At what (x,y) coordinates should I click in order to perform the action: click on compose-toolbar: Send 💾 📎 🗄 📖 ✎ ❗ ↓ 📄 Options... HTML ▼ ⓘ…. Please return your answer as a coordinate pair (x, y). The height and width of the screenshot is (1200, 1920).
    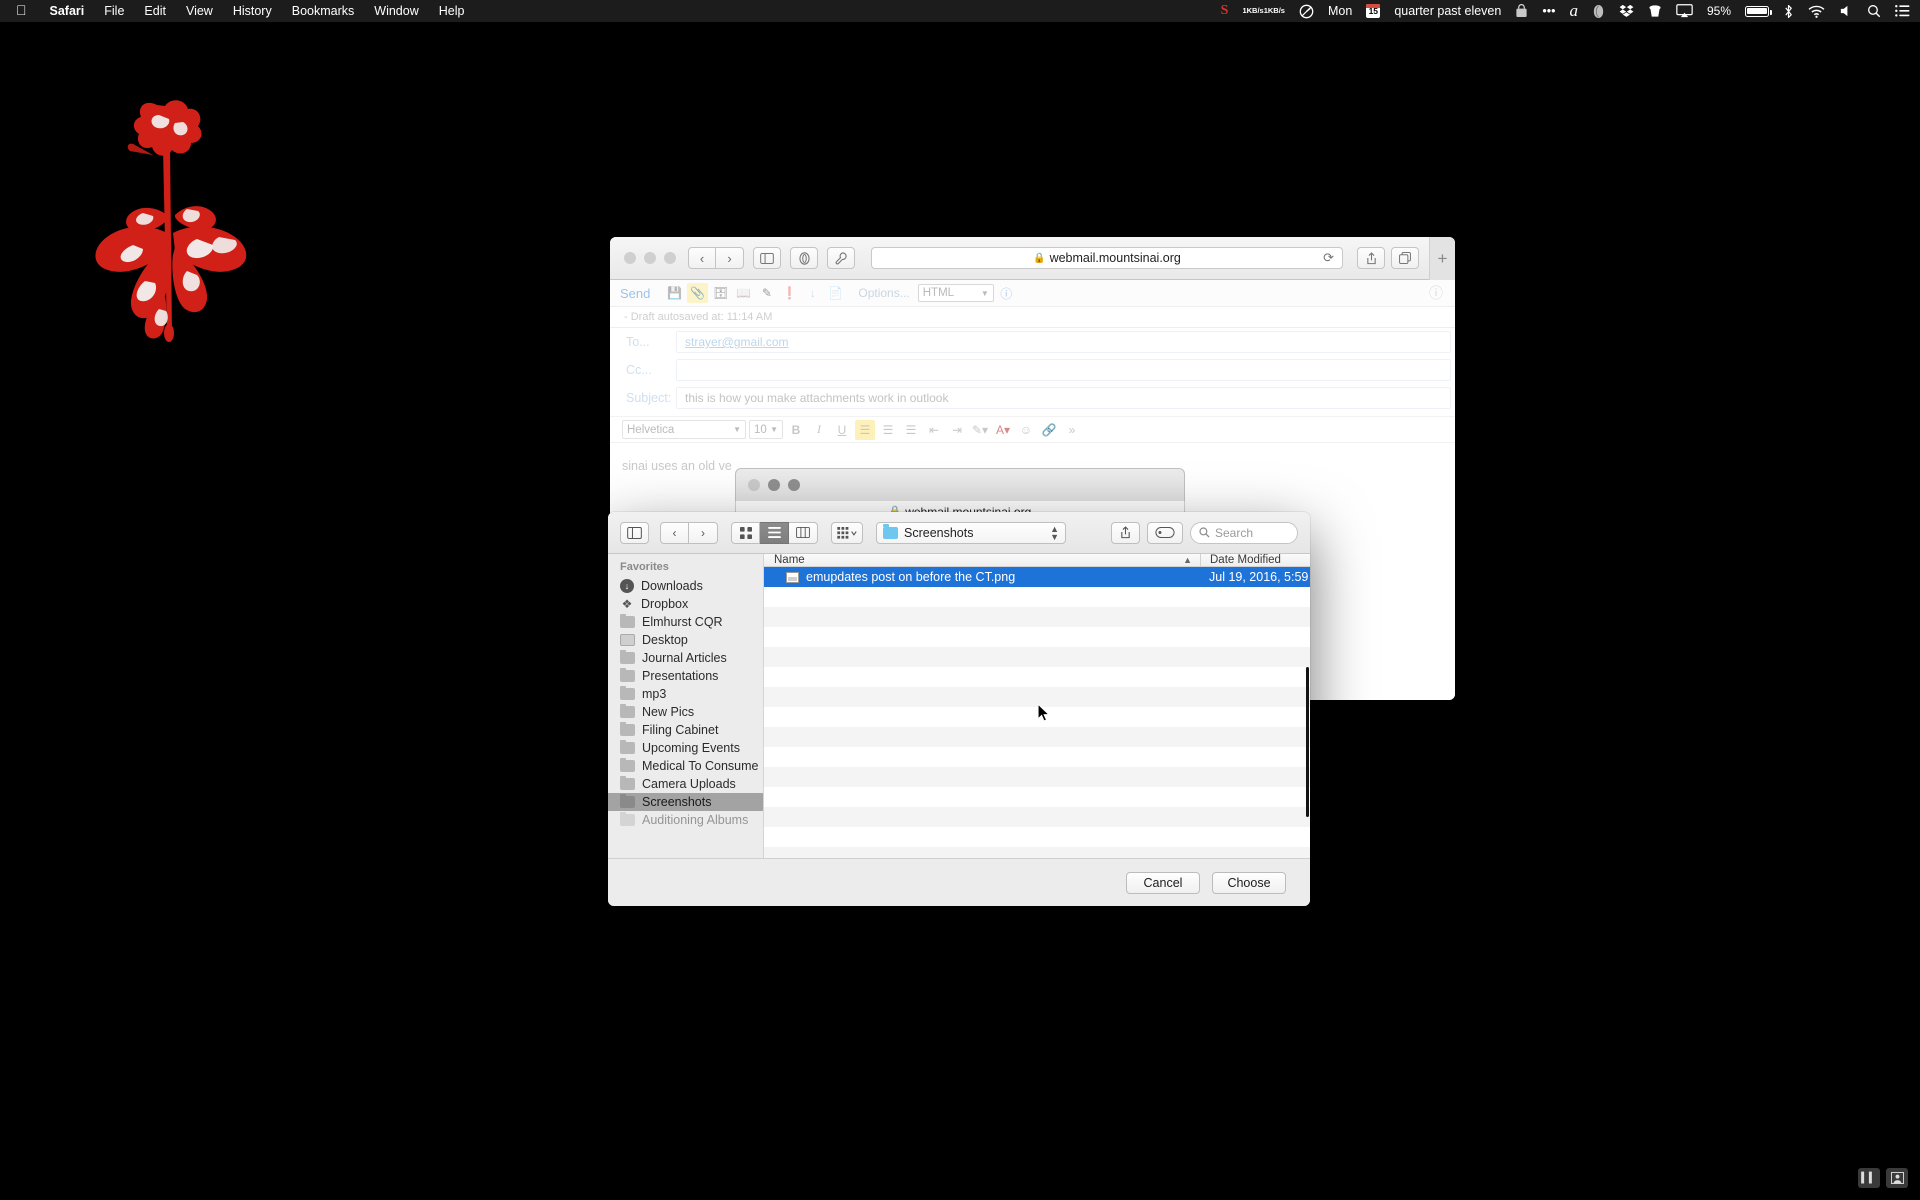
    Looking at the image, I should click on (1032, 293).